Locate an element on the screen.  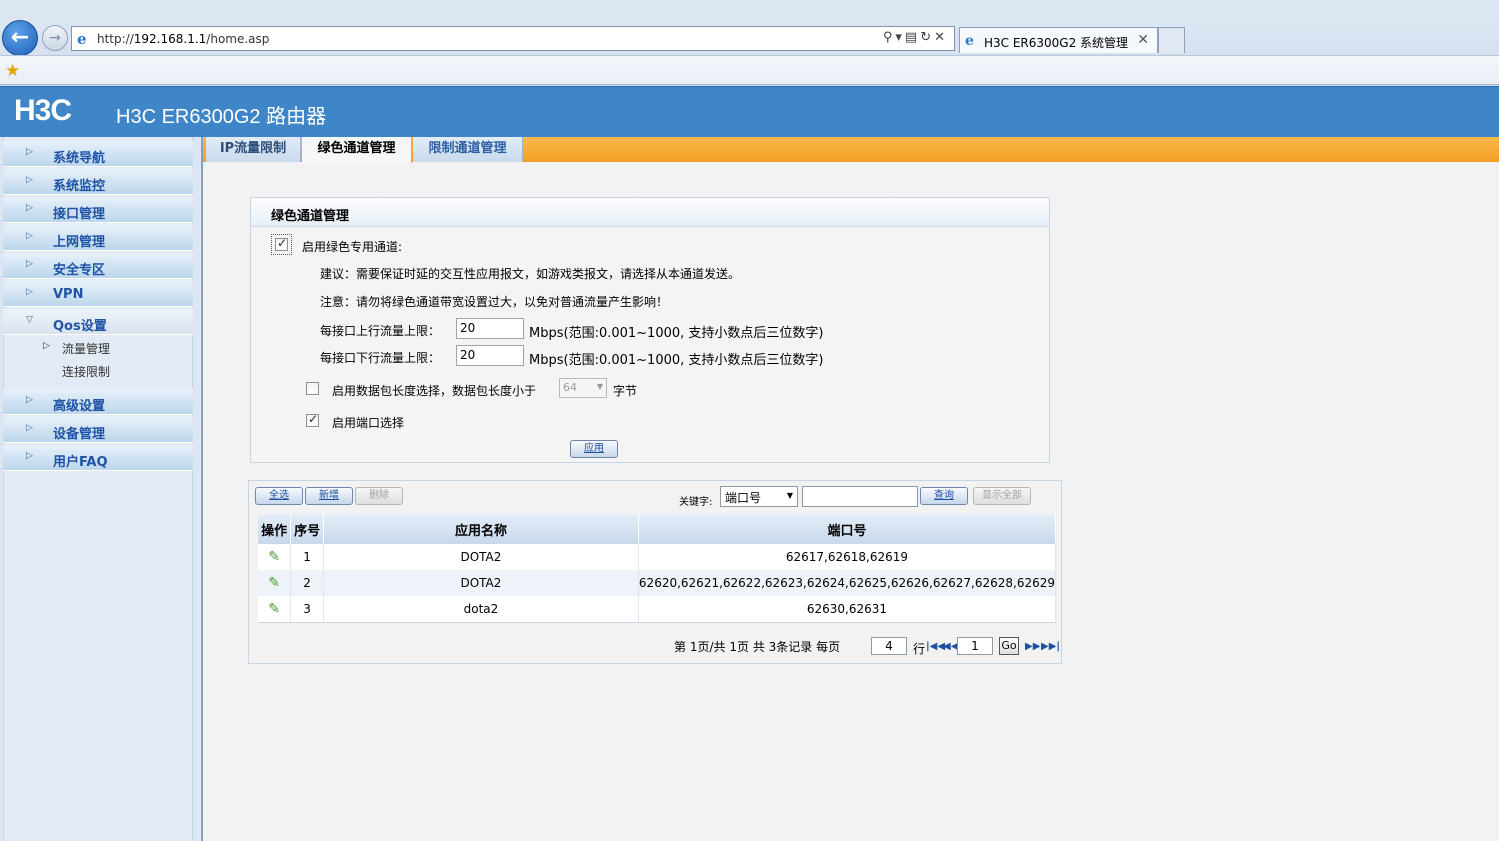
browser-tab-title: H3C ER6300G2 系统管理 is located at coordinates (1056, 43).